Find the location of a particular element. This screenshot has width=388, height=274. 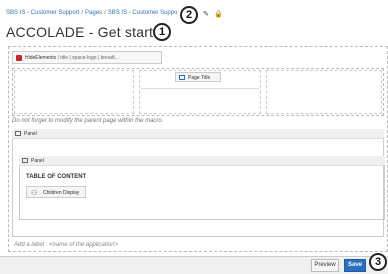

panel-header-outer: Panel is located at coordinates (198, 134).